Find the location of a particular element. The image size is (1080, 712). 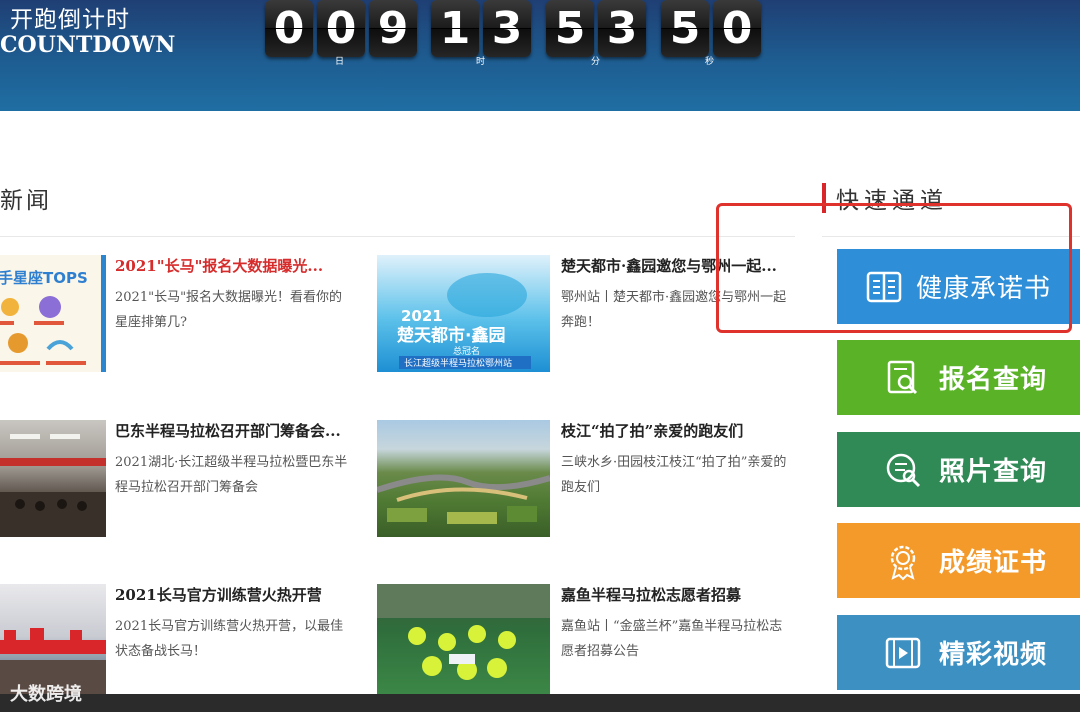

thumb-caption: 手星座TOPS is located at coordinates (44, 278).